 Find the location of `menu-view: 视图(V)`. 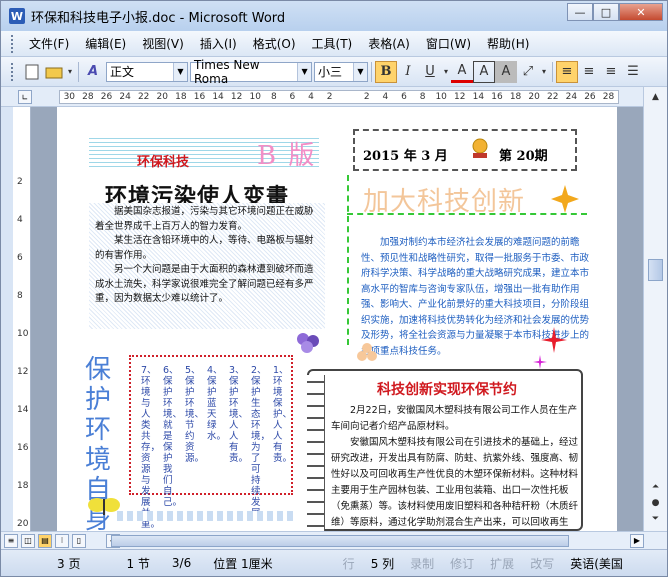

menu-view: 视图(V) is located at coordinates (163, 43).